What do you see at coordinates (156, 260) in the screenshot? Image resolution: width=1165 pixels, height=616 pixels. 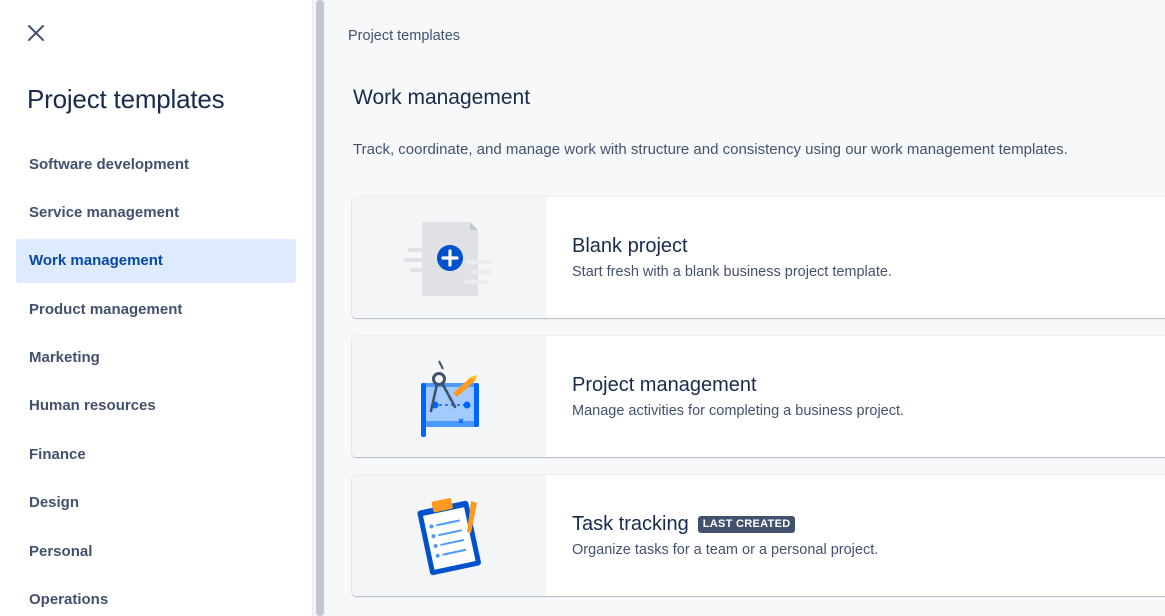 I see `sidebar-item-work-management: Work management` at bounding box center [156, 260].